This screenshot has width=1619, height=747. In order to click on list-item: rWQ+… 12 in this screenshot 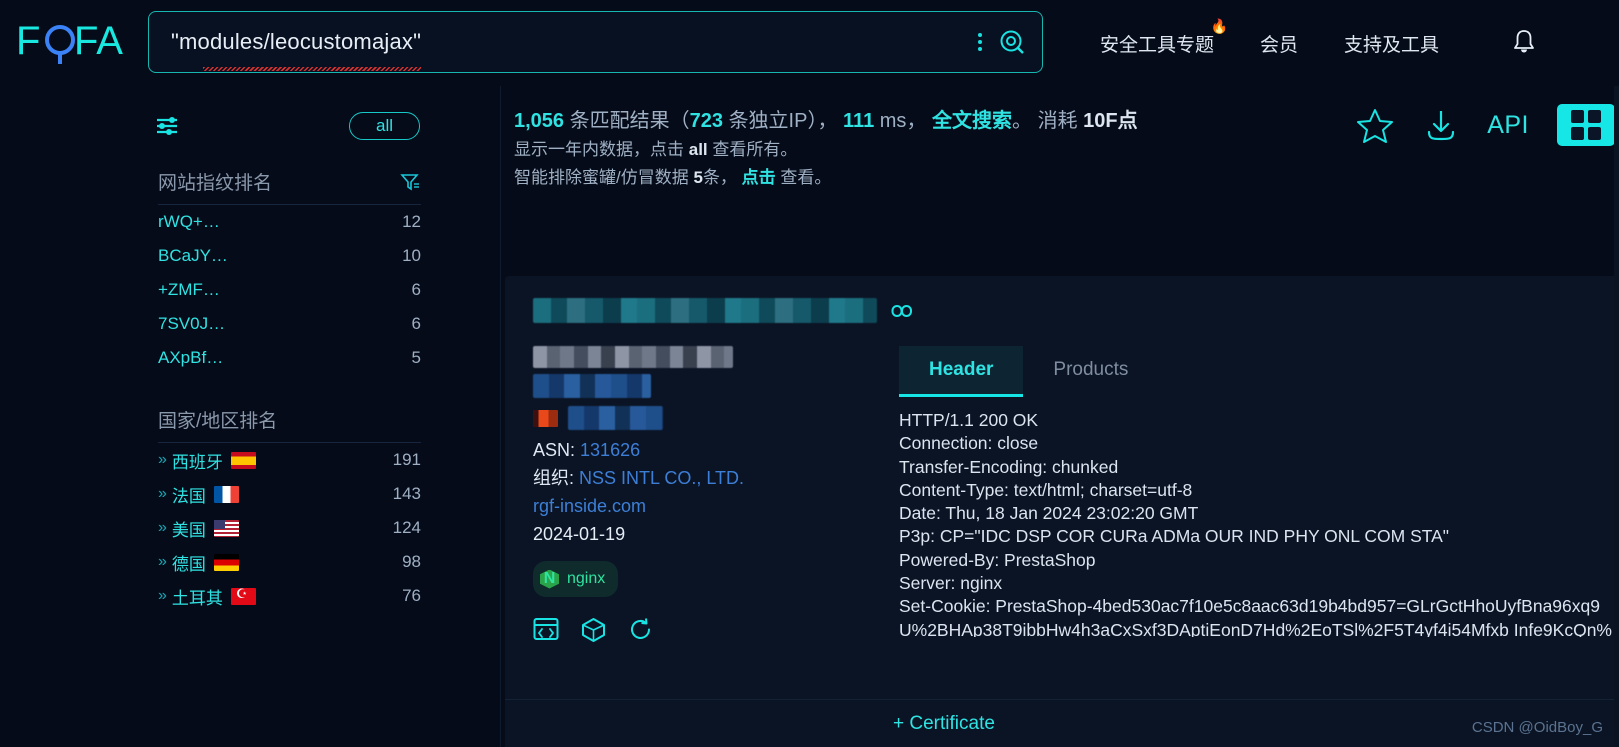, I will do `click(289, 222)`.